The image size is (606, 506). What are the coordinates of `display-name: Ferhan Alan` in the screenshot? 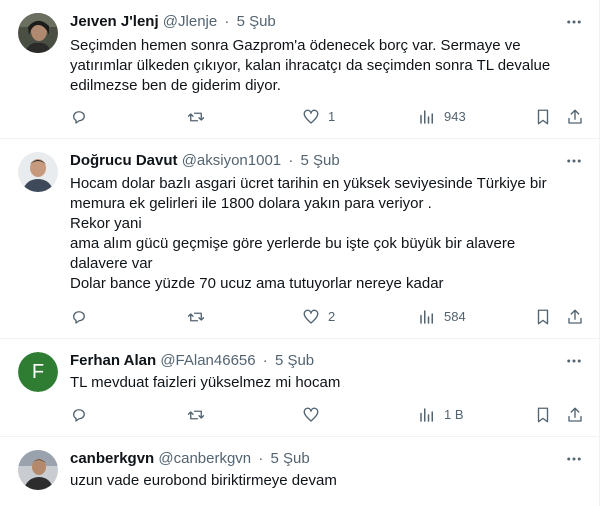 It's located at (113, 360).